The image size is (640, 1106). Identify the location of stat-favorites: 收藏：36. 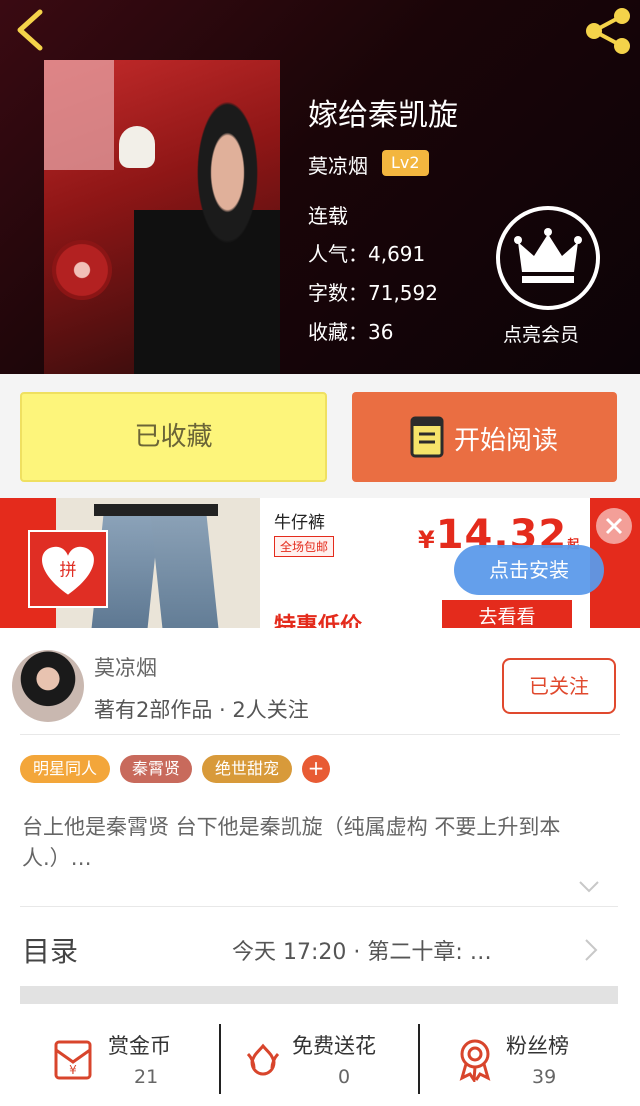
(350, 330).